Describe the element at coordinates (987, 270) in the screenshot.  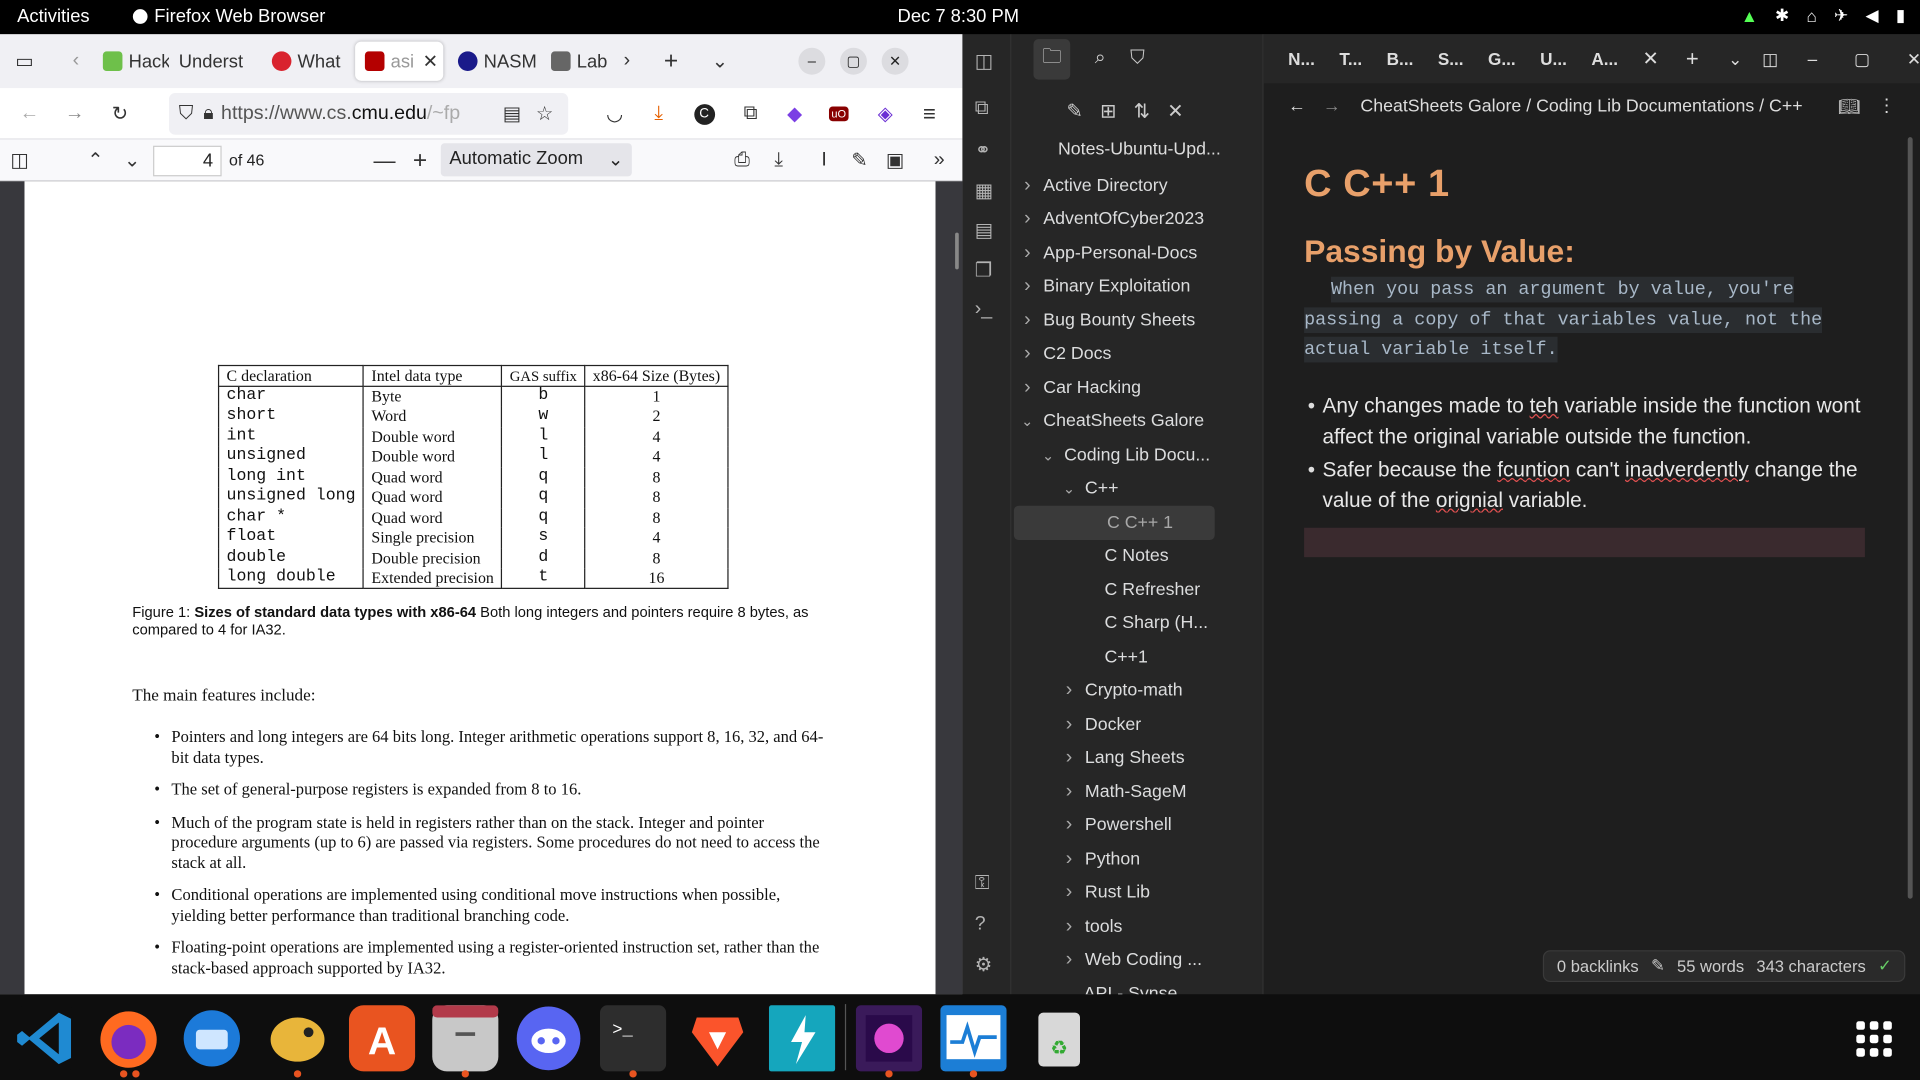
I see `templates-icon: ❐` at that location.